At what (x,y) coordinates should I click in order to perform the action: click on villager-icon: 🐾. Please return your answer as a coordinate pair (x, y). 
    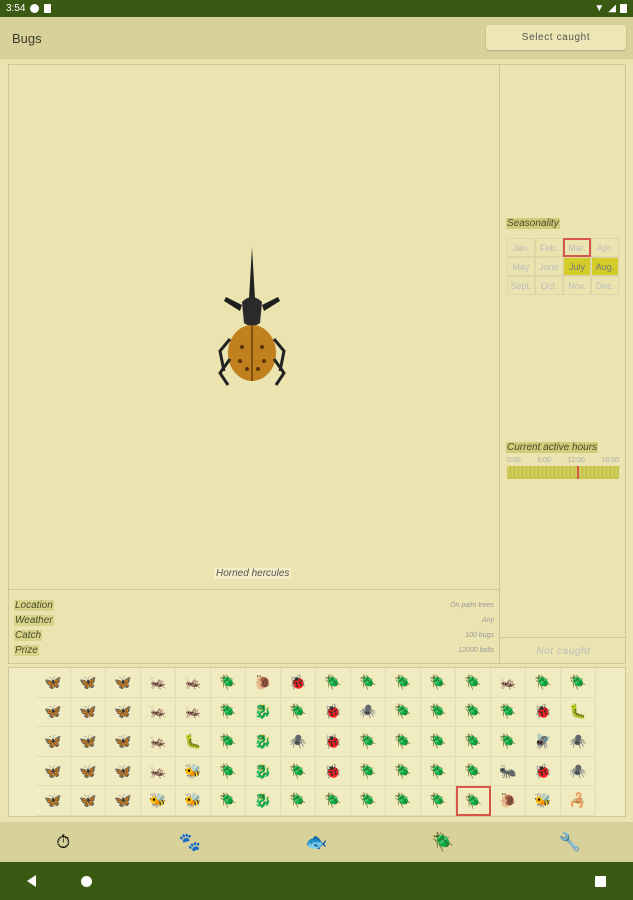
    Looking at the image, I should click on (190, 842).